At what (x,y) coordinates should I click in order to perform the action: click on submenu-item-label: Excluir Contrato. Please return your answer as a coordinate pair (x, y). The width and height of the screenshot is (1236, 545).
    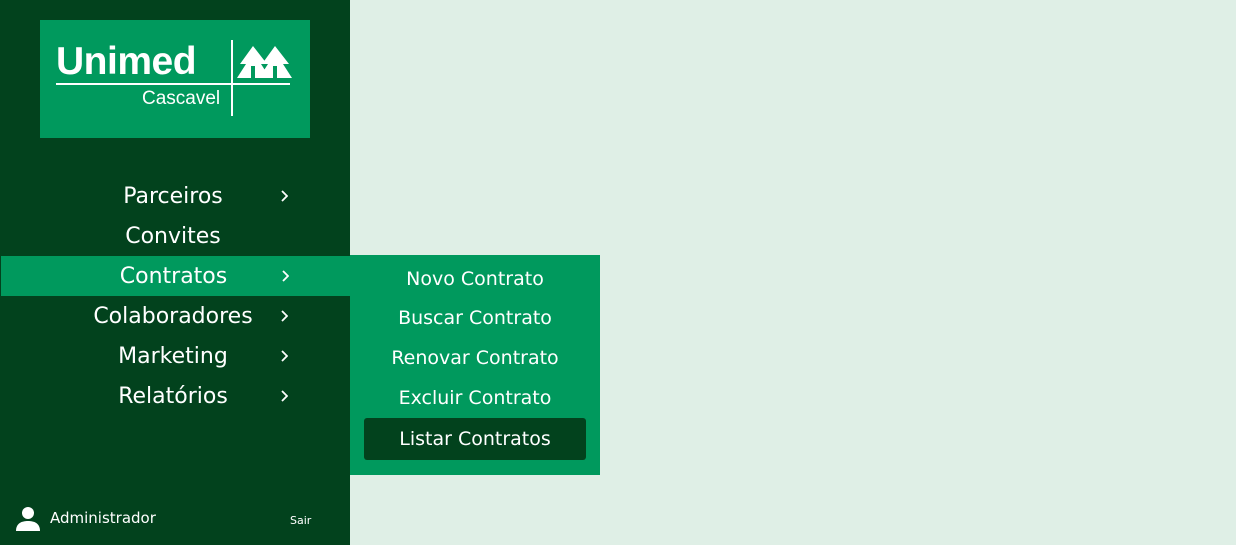
    Looking at the image, I should click on (475, 398).